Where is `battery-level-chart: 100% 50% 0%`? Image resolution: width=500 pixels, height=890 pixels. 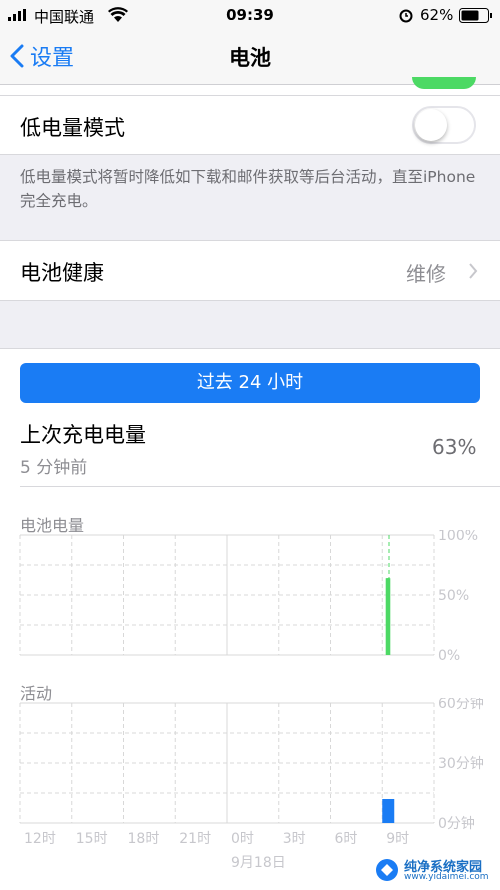
battery-level-chart: 100% 50% 0% is located at coordinates (248, 597).